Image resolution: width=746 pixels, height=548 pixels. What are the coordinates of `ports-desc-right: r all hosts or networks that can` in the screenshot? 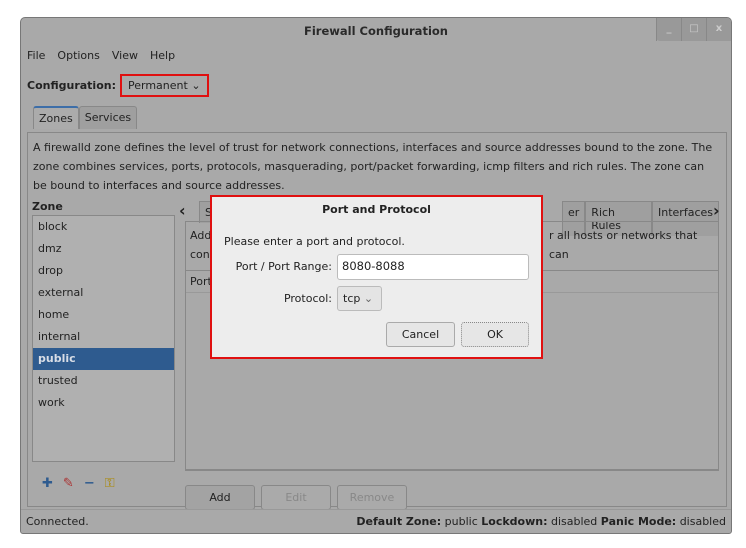 It's located at (623, 245).